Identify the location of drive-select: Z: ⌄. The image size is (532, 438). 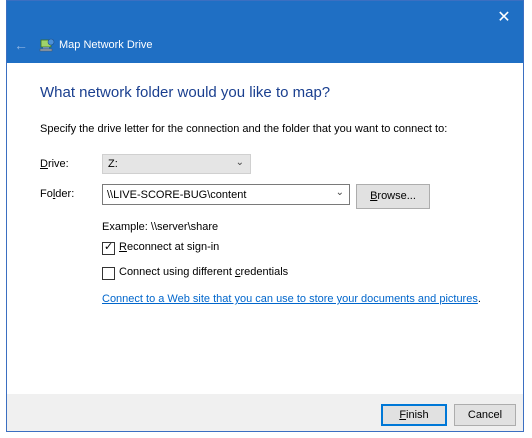
(176, 164).